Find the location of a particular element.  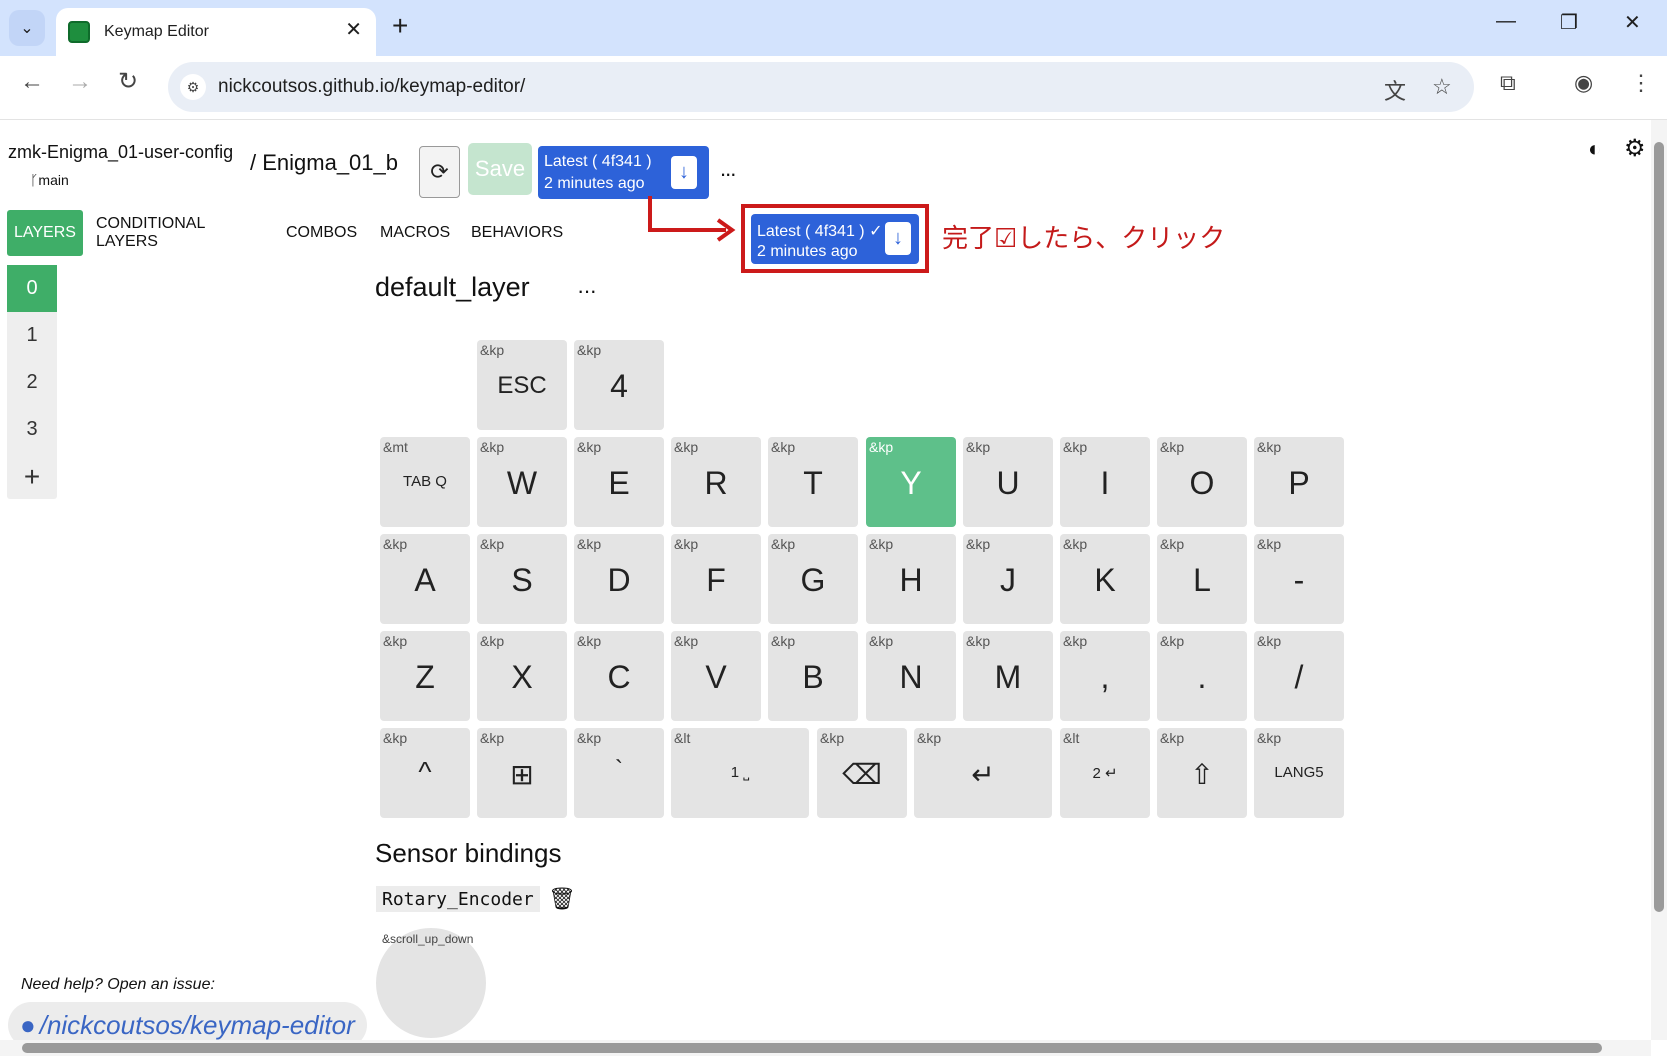

key: &kp ↵ is located at coordinates (983, 773).